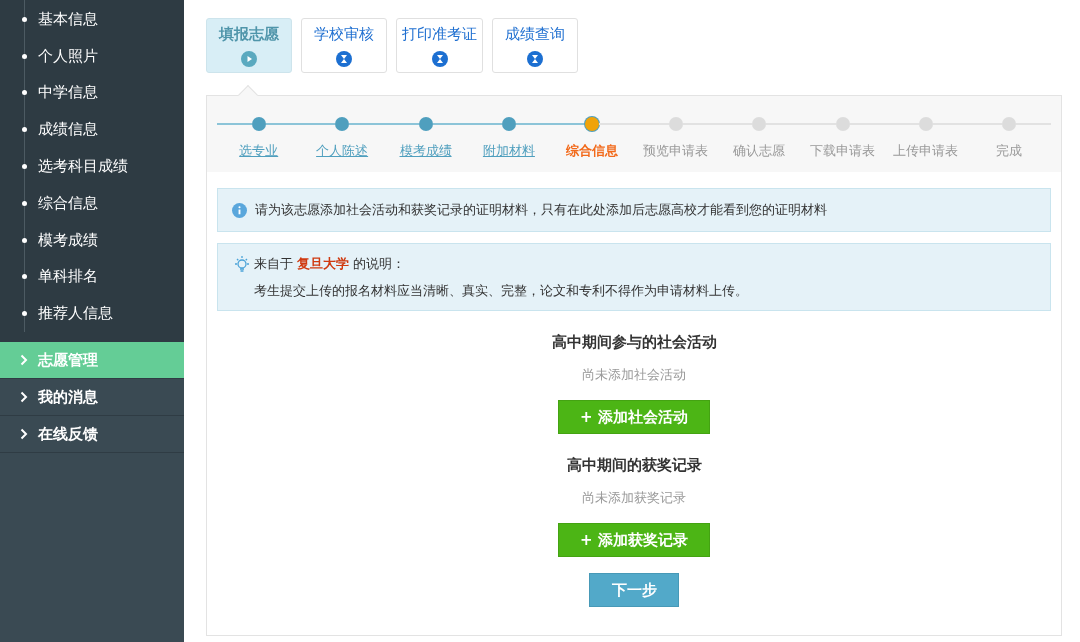 Image resolution: width=1080 pixels, height=642 pixels. Describe the element at coordinates (541, 210) in the screenshot. I see `notice-text: 请为该志愿添加社会活动和获奖记录的证明材料，只有在此处添加后志愿高校才能看到您的证明材料` at that location.